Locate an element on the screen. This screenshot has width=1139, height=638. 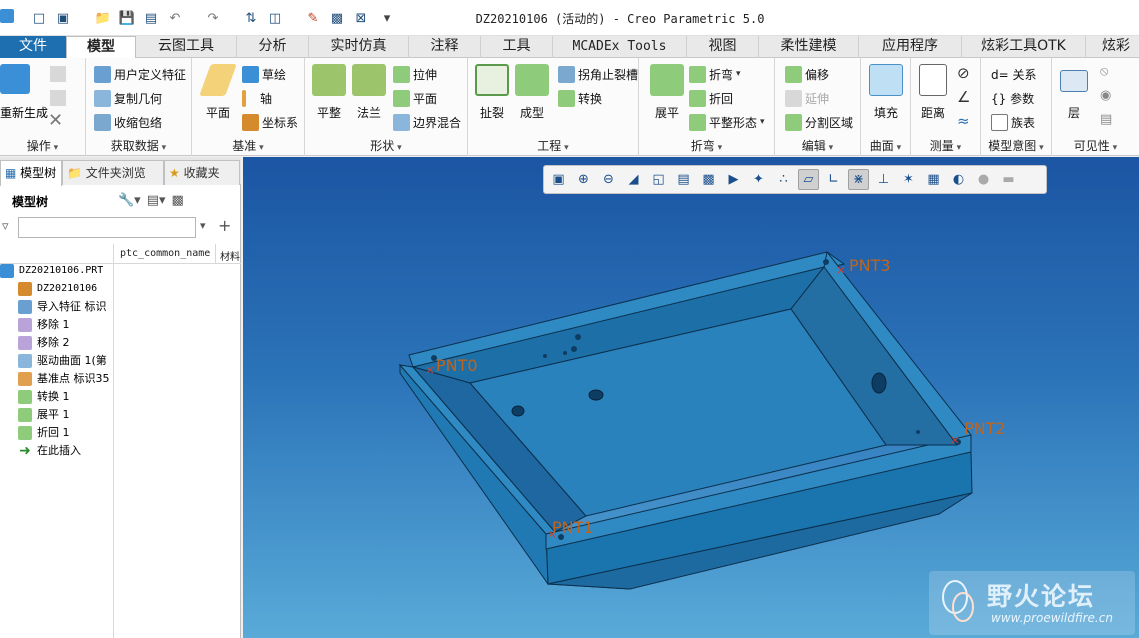
bend-button: 折弯 ▾ is located at coordinates (715, 74).